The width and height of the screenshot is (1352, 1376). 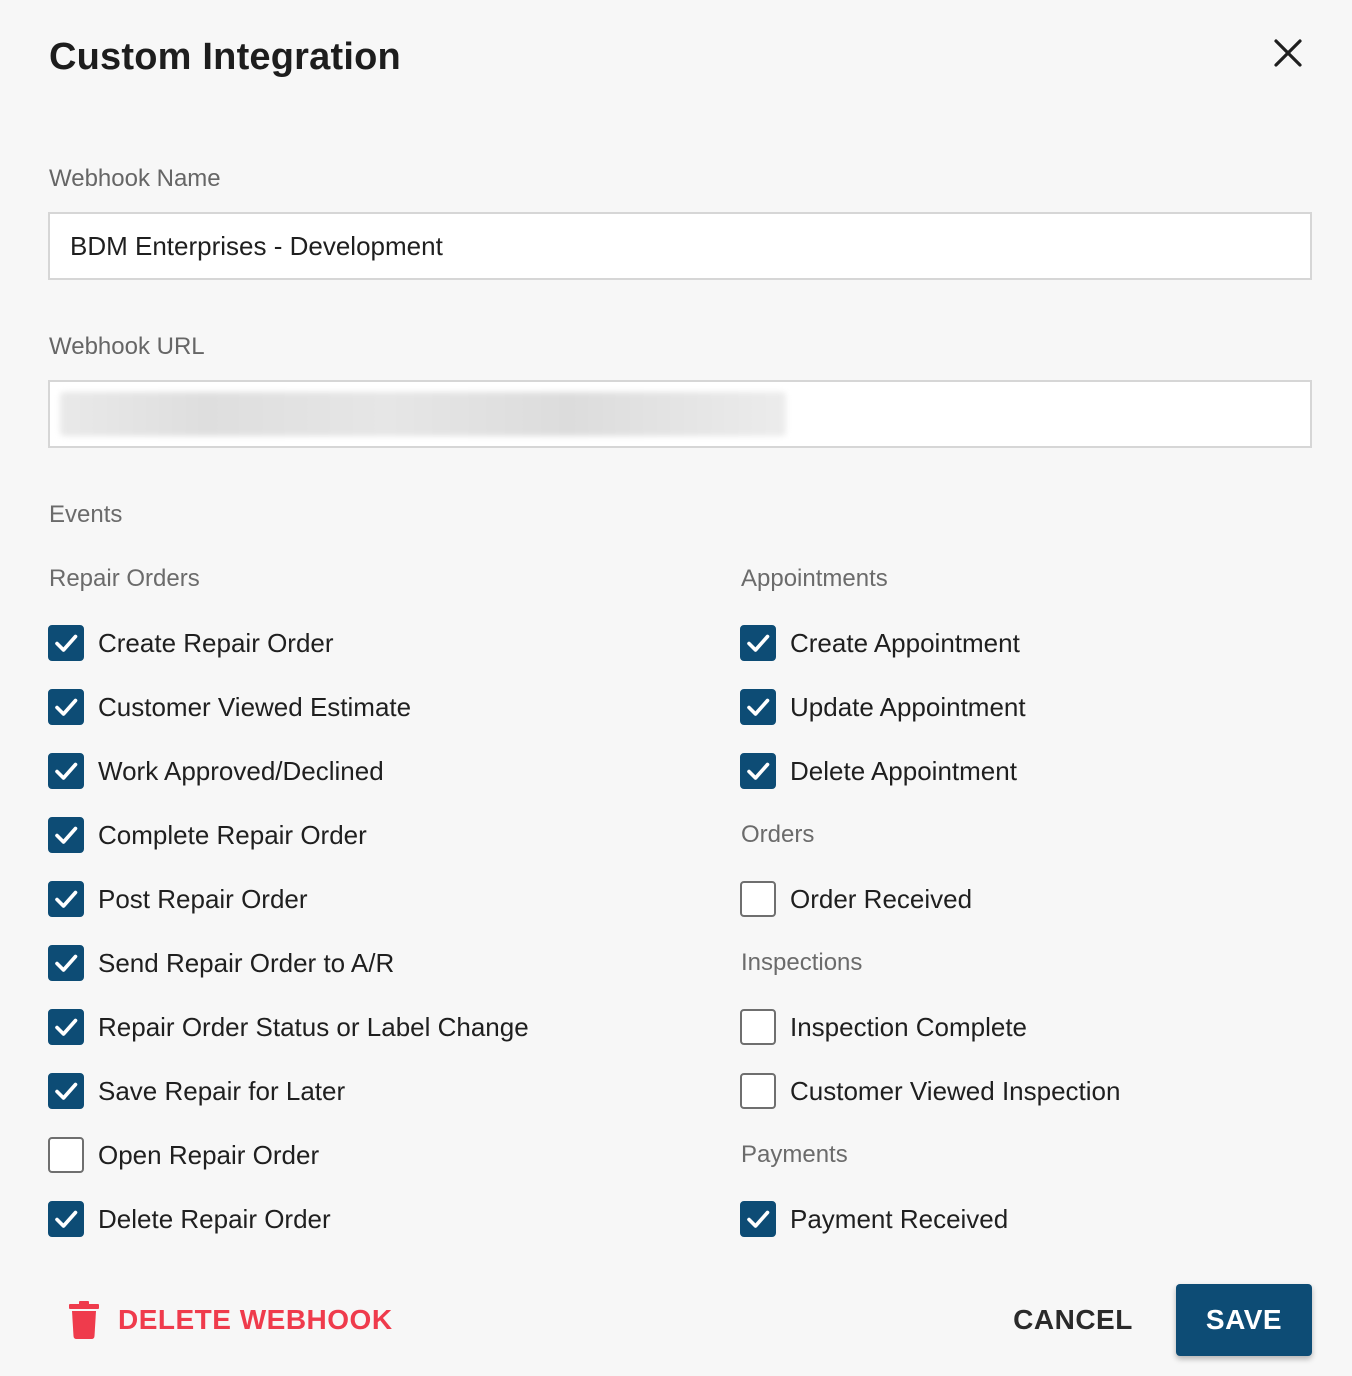 I want to click on checkbox-label: Payment Received, so click(x=899, y=1218).